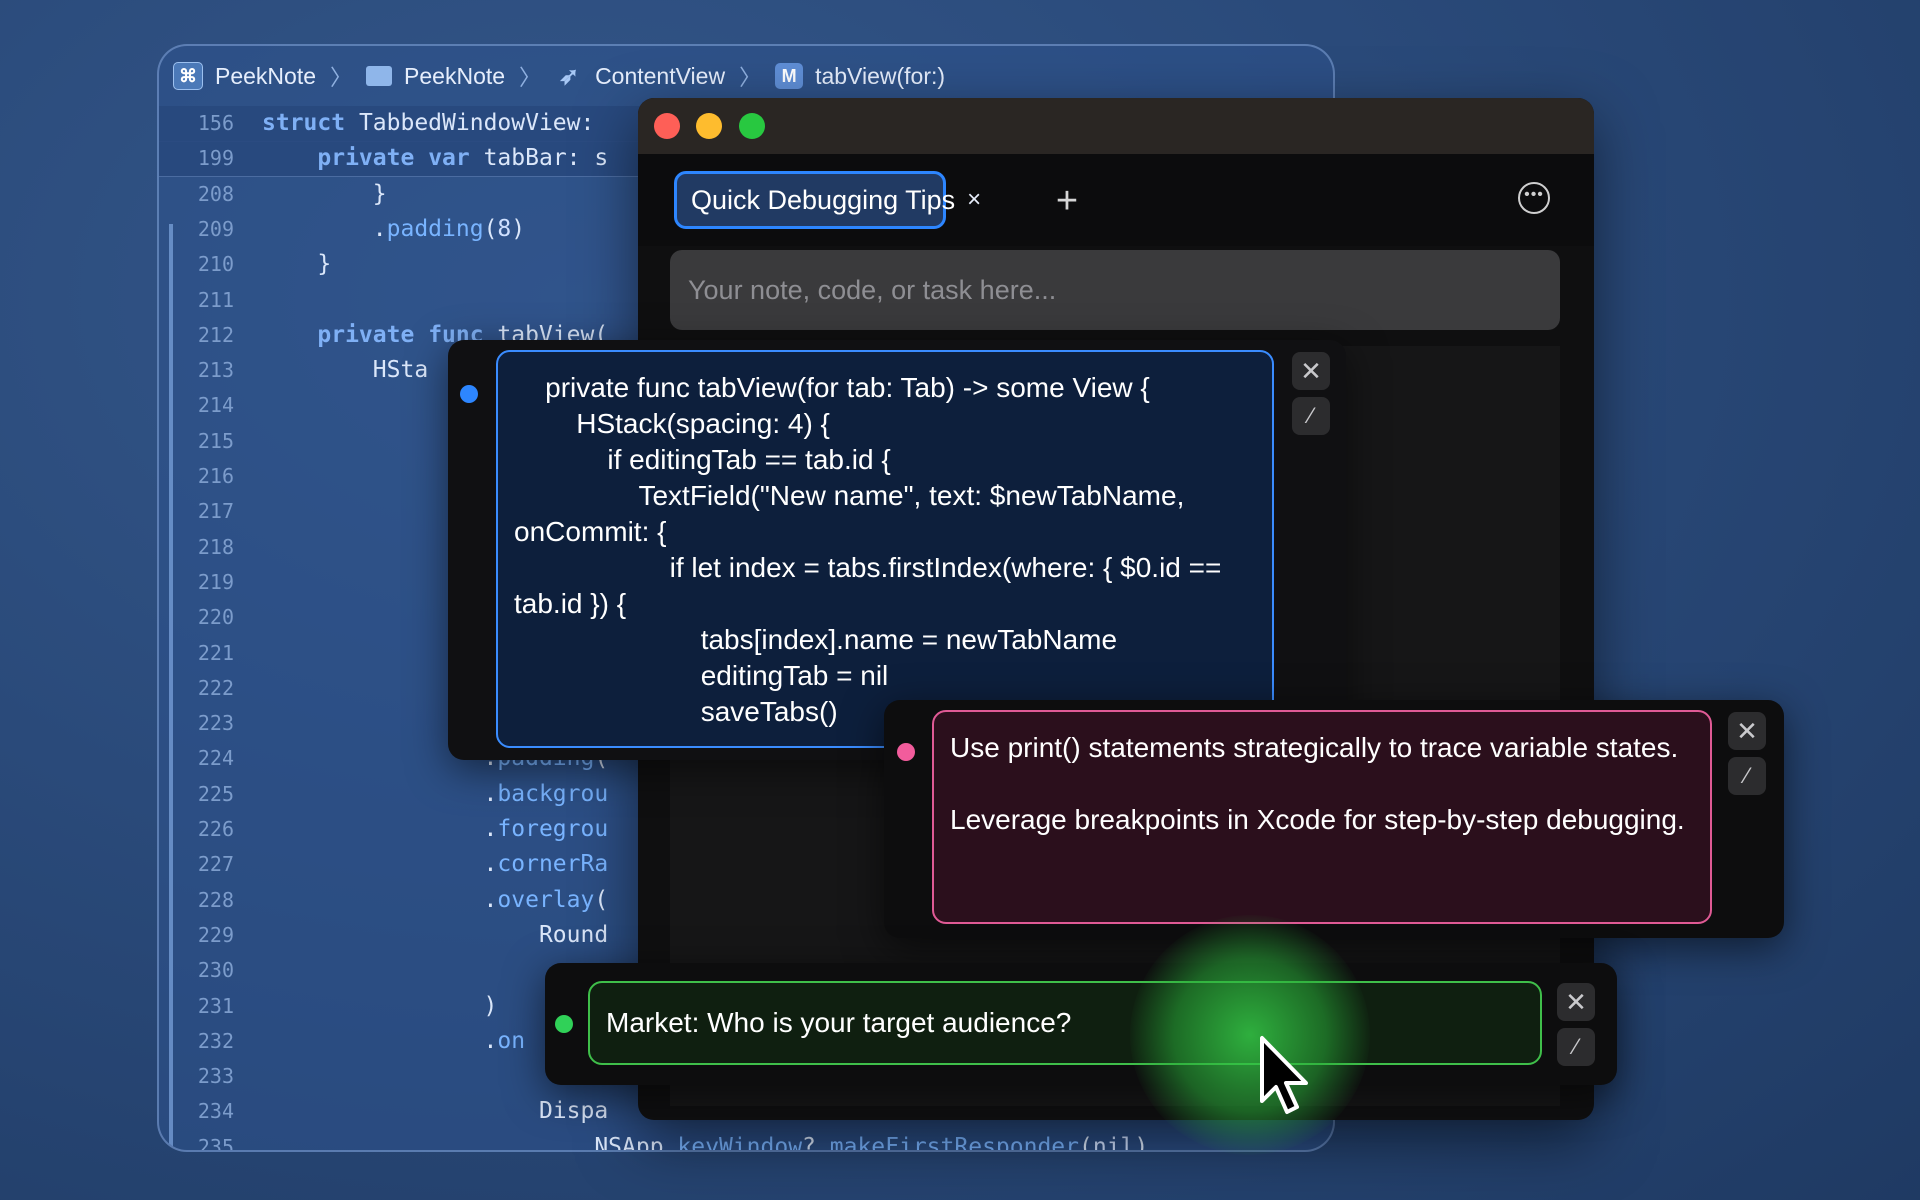  I want to click on note-line: if editingTab == tab.id {, so click(702, 459).